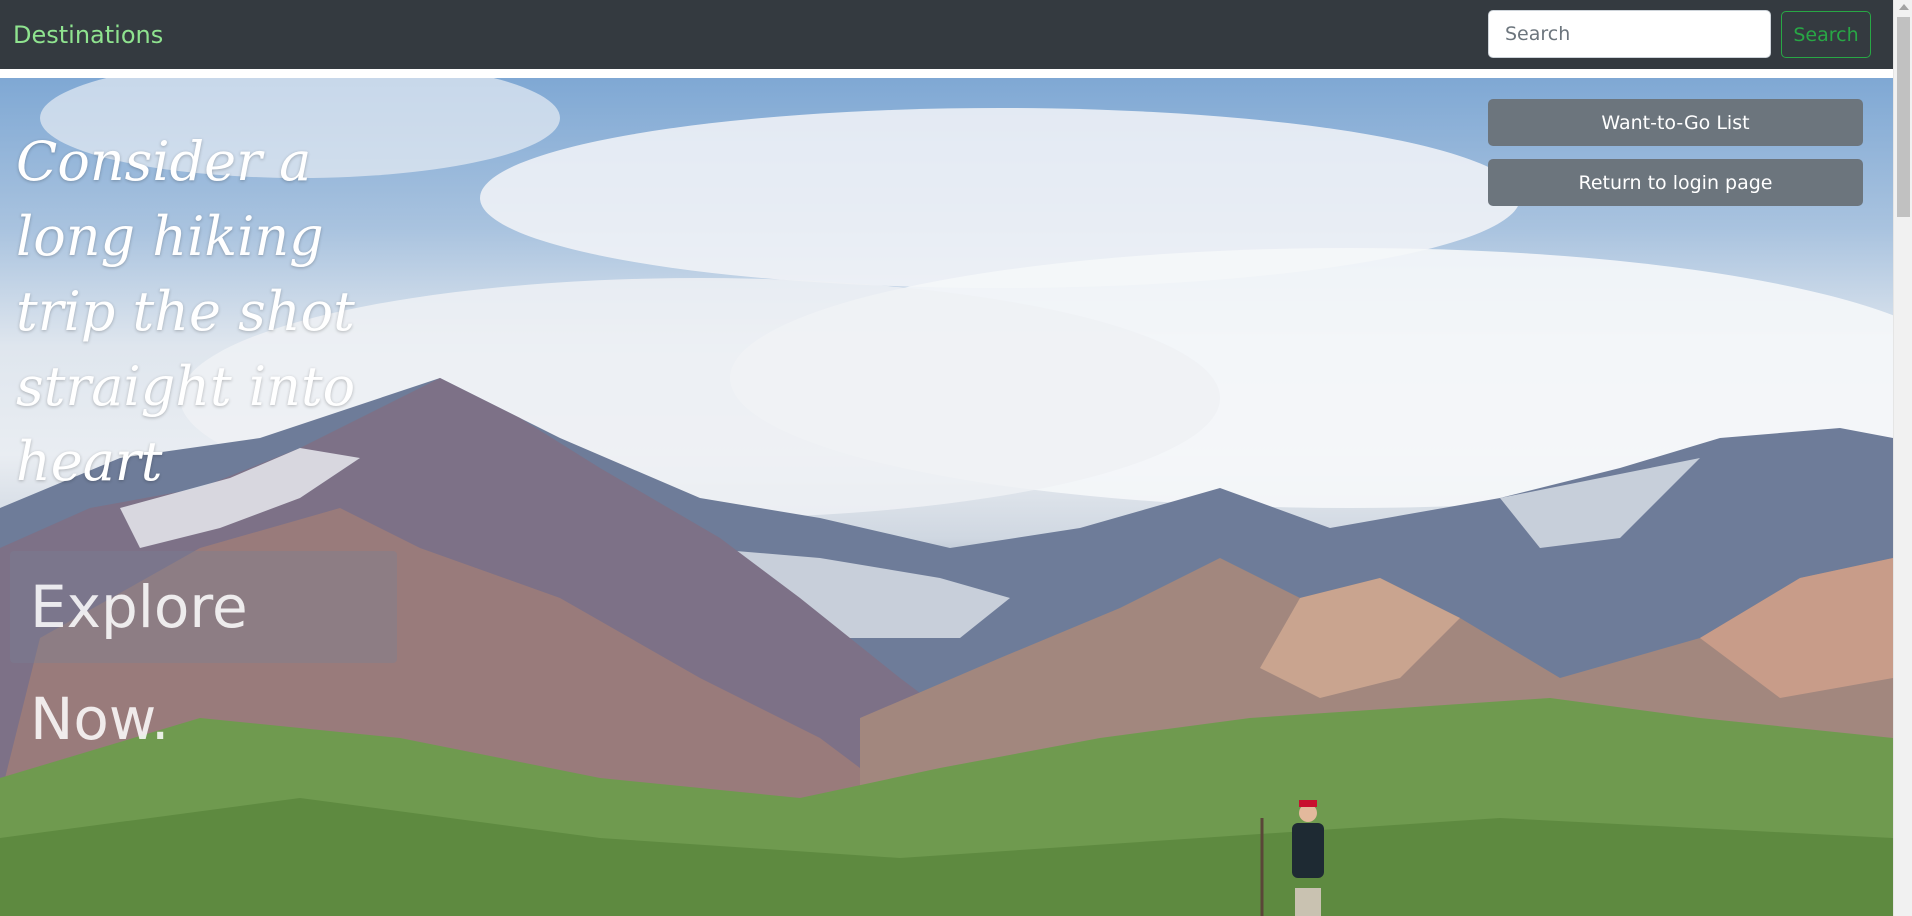 The height and width of the screenshot is (916, 1912). I want to click on search-button: Search, so click(1826, 34).